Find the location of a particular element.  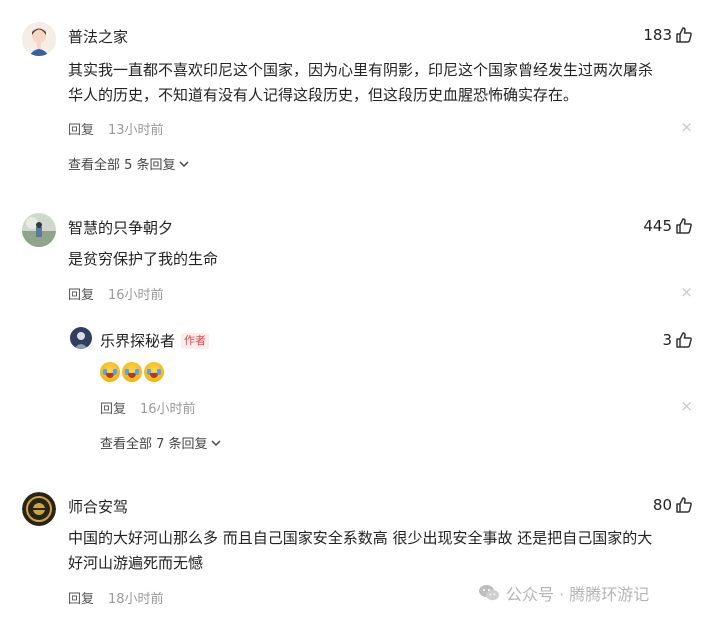

comment-text-line: 好河山游遍死而无憾 is located at coordinates (136, 563).